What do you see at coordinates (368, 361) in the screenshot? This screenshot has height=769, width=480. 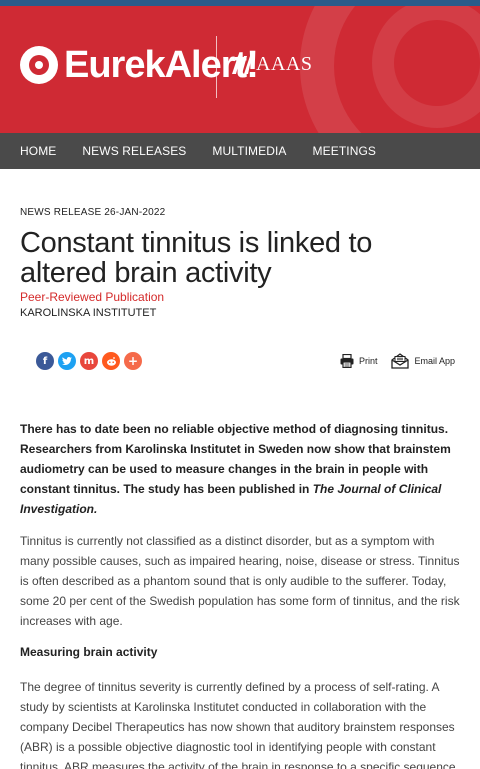 I see `print-label: Print` at bounding box center [368, 361].